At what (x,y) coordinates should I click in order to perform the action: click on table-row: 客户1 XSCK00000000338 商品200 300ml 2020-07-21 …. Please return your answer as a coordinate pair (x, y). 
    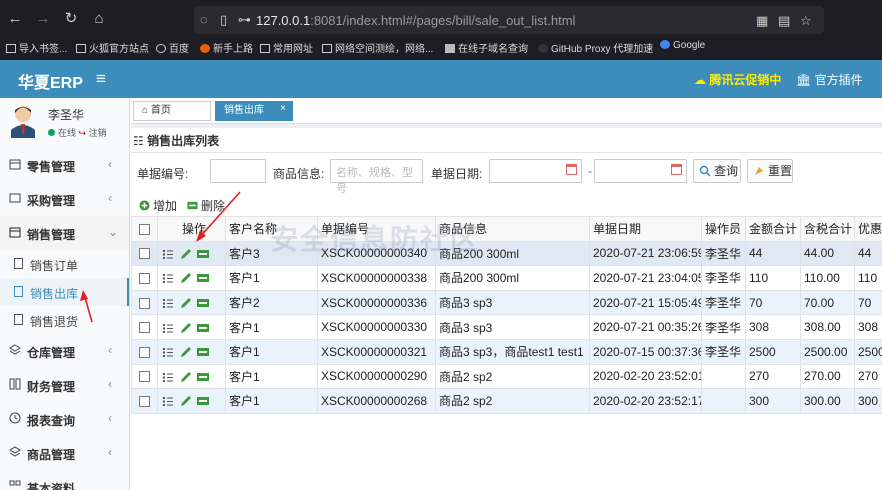
    Looking at the image, I should click on (506, 278).